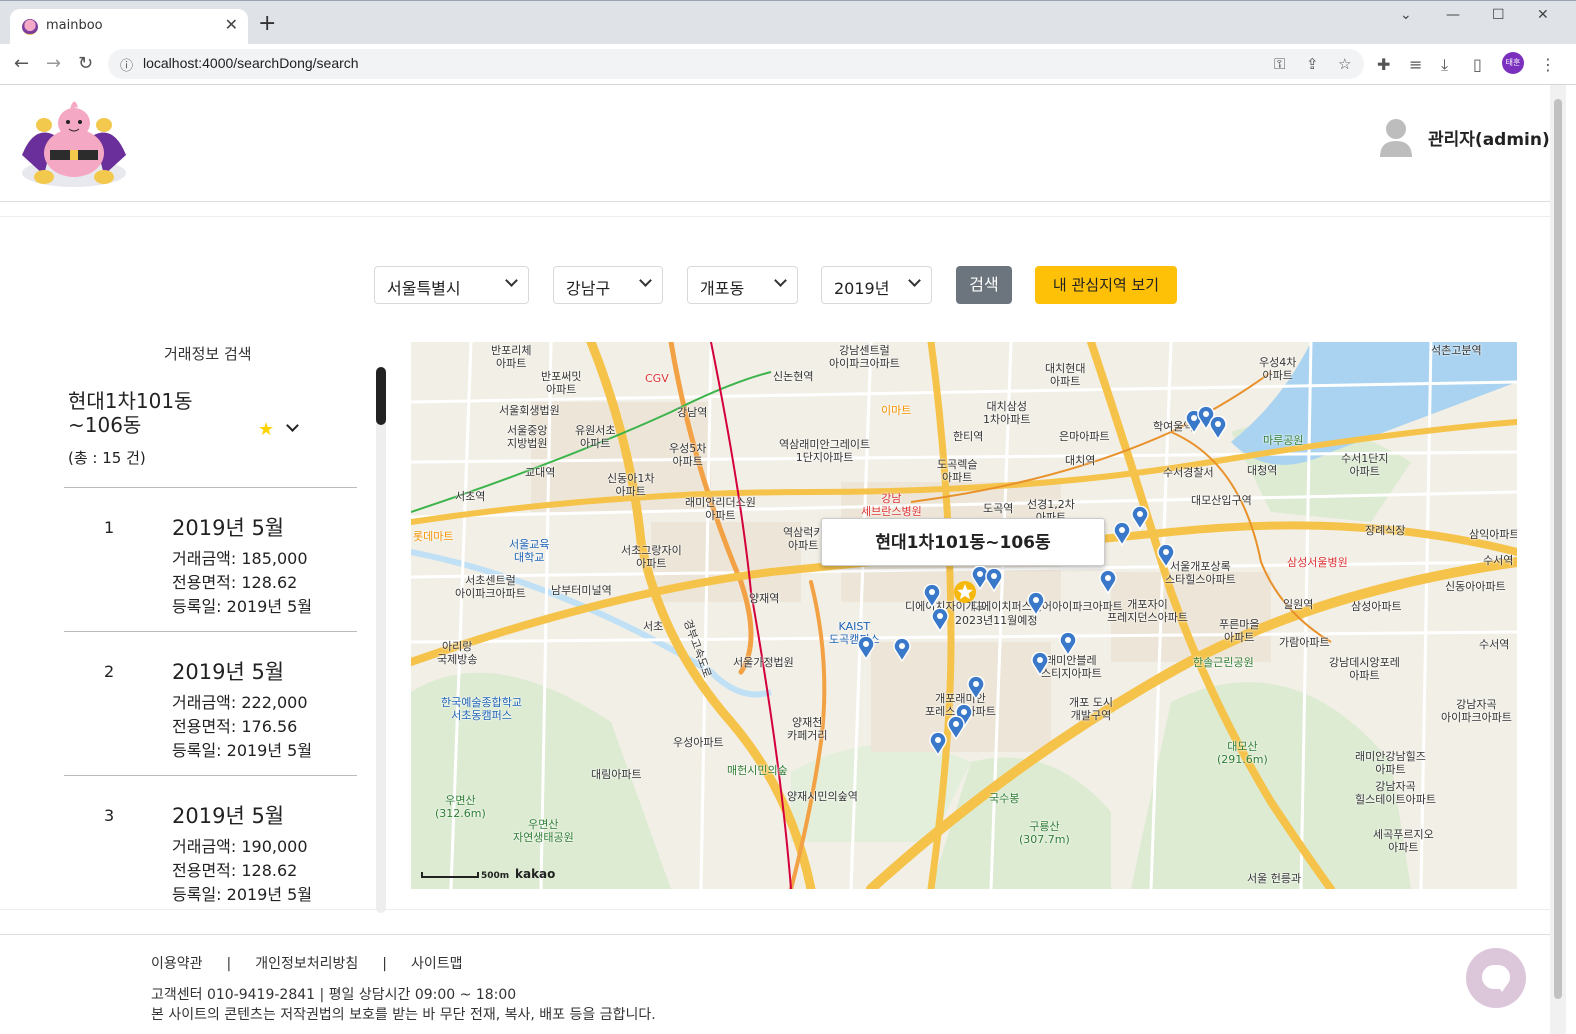  Describe the element at coordinates (807, 729) in the screenshot. I see `map-place-label: 양재천 카페거리` at that location.